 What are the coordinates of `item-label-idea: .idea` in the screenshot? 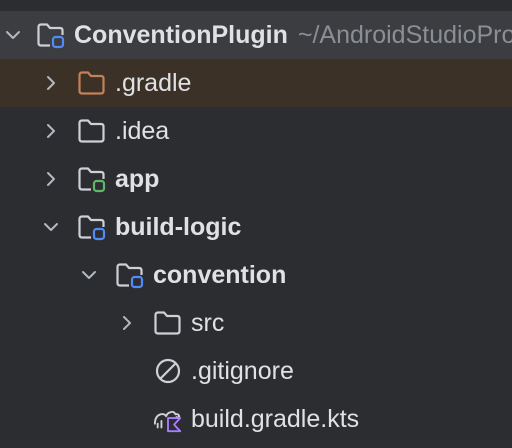 It's located at (142, 131).